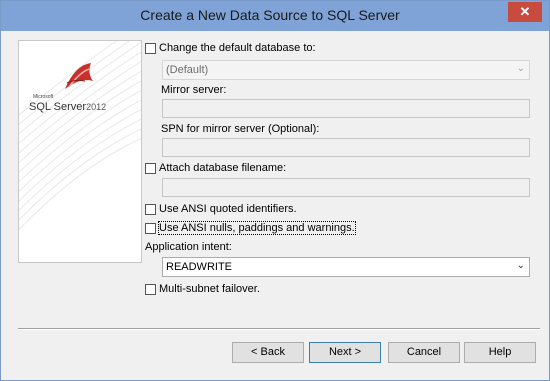 The image size is (550, 381). Describe the element at coordinates (188, 247) in the screenshot. I see `app-intent-label: Application intent:` at that location.